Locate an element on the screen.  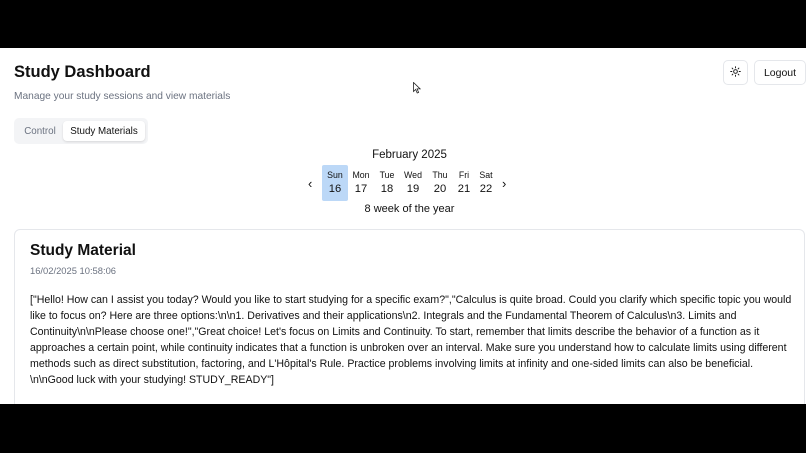
day-mon: Mon 17 is located at coordinates (361, 183).